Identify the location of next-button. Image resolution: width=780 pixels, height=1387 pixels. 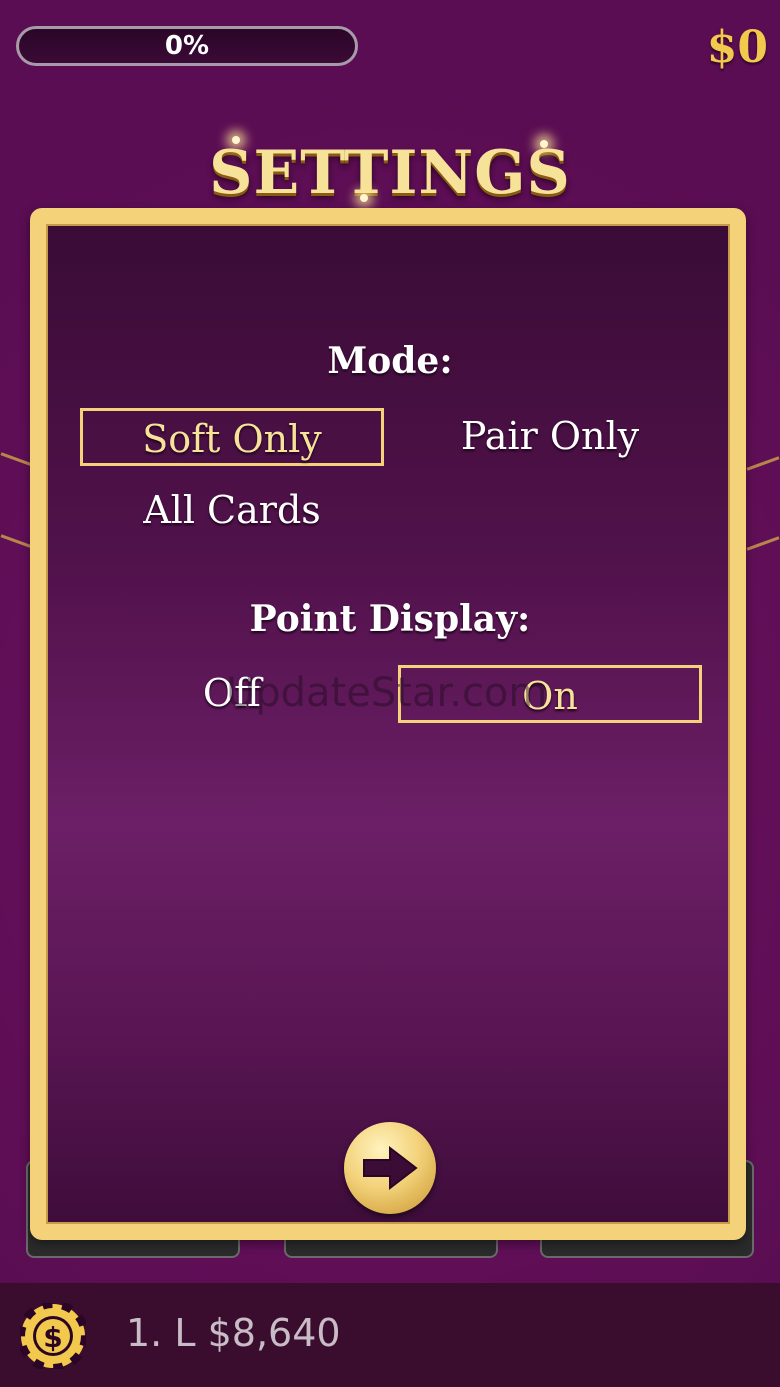
(390, 1168).